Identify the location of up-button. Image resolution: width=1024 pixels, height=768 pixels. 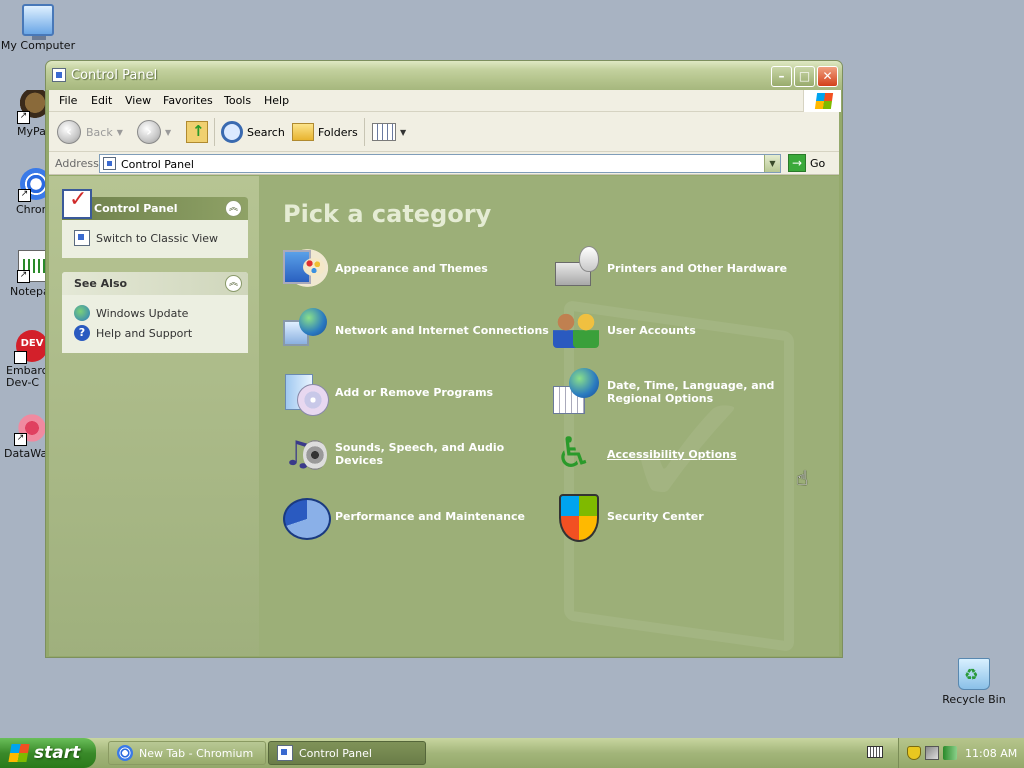
(197, 132).